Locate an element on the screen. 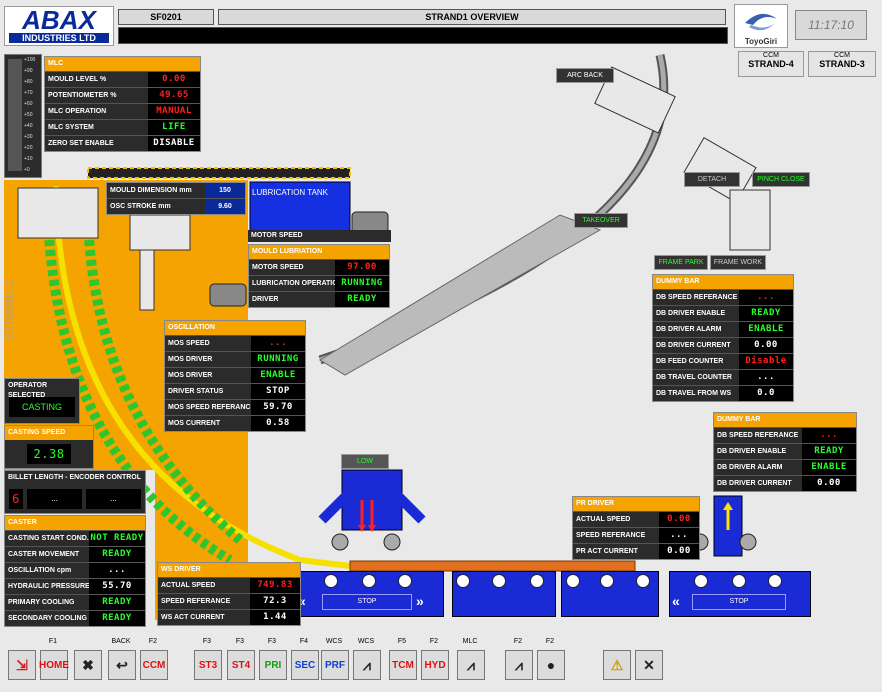 This screenshot has height=692, width=882. fkey-ccm: CCM is located at coordinates (154, 665).